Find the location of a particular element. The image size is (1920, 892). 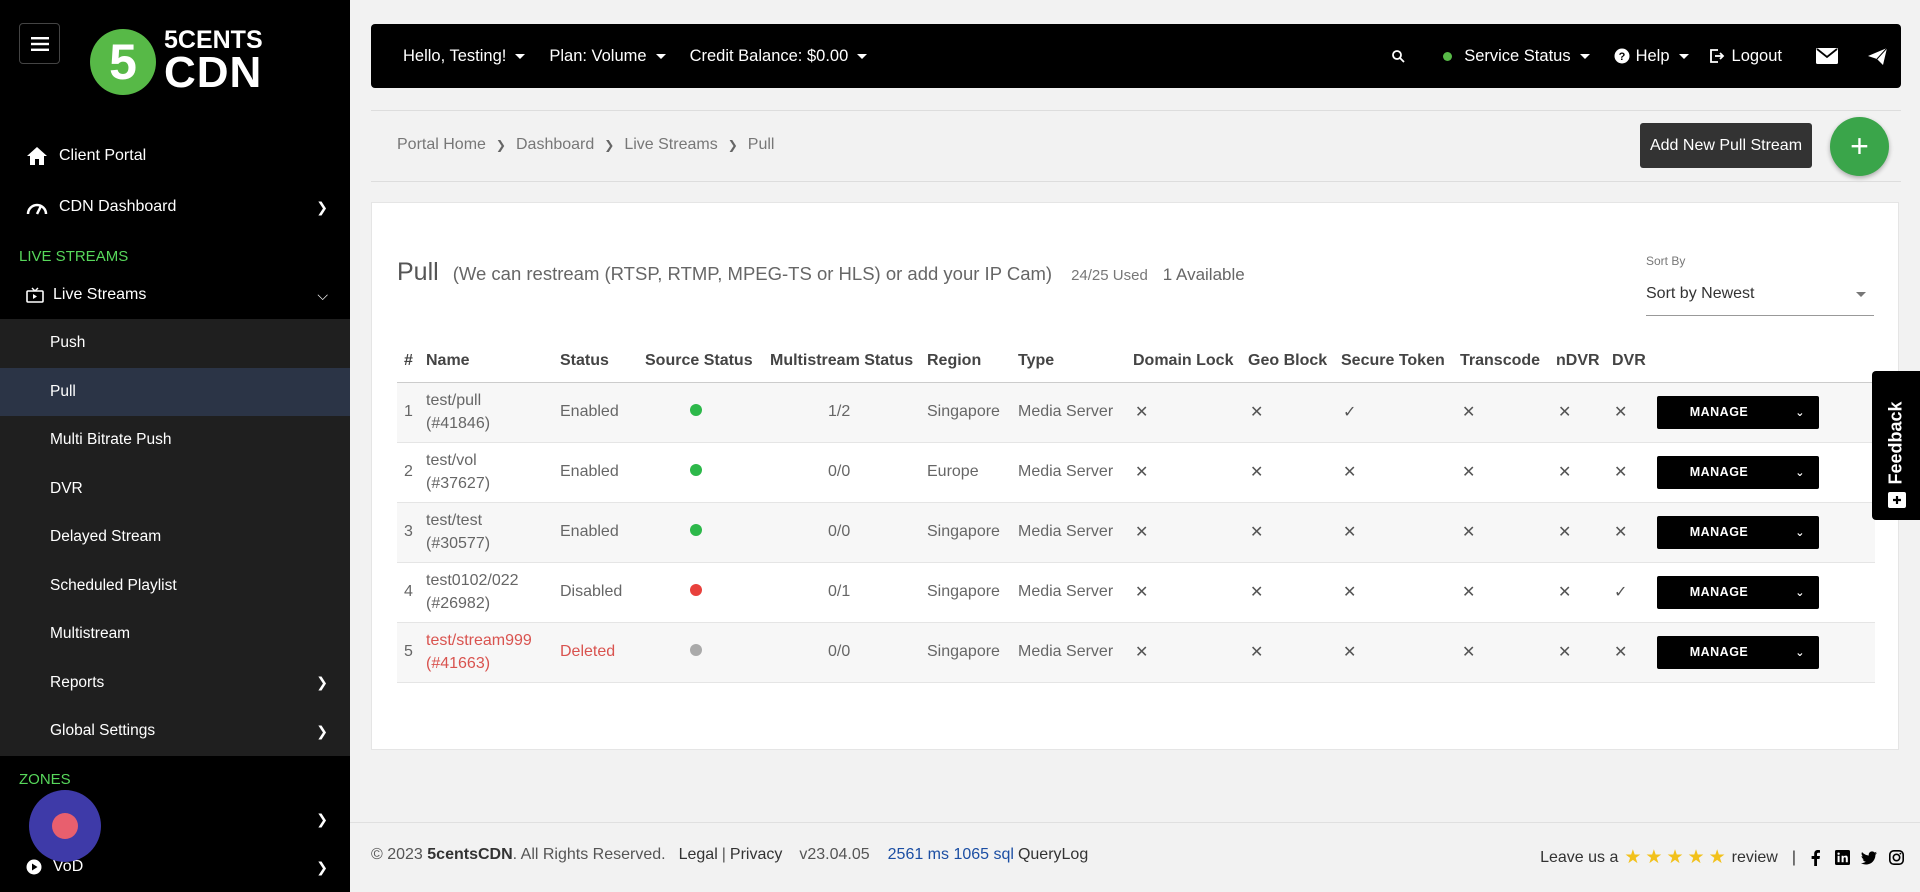

user-menu-dropdown: Hello, Testing! is located at coordinates (464, 56).